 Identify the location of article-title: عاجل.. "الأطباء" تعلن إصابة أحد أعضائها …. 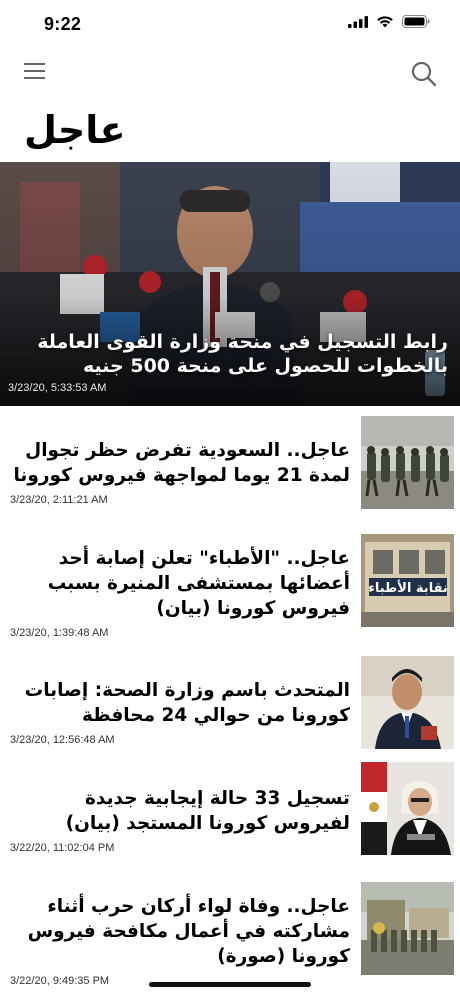
(198, 583).